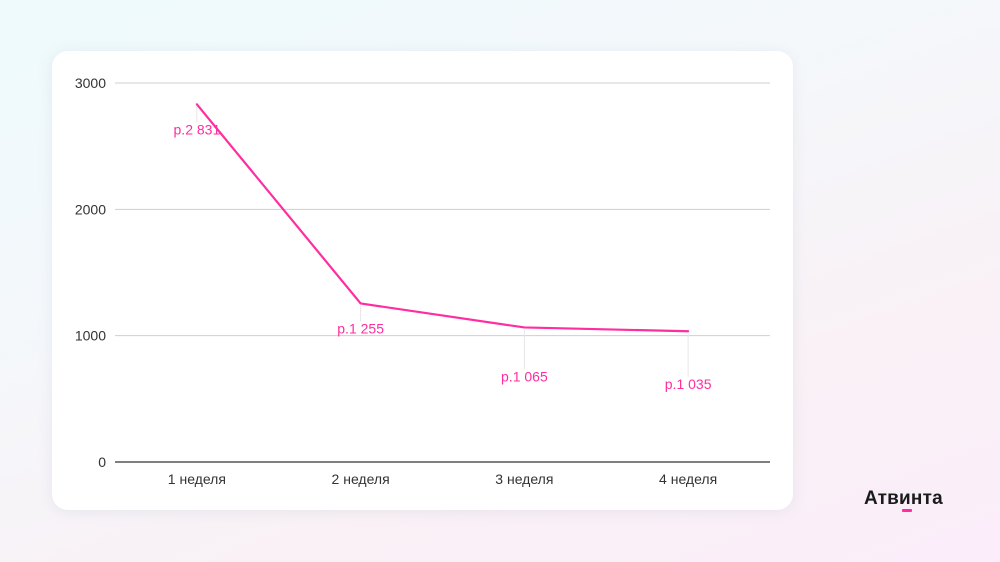 This screenshot has height=562, width=1000. Describe the element at coordinates (688, 479) in the screenshot. I see `x-tick-label: 4 неделя` at that location.